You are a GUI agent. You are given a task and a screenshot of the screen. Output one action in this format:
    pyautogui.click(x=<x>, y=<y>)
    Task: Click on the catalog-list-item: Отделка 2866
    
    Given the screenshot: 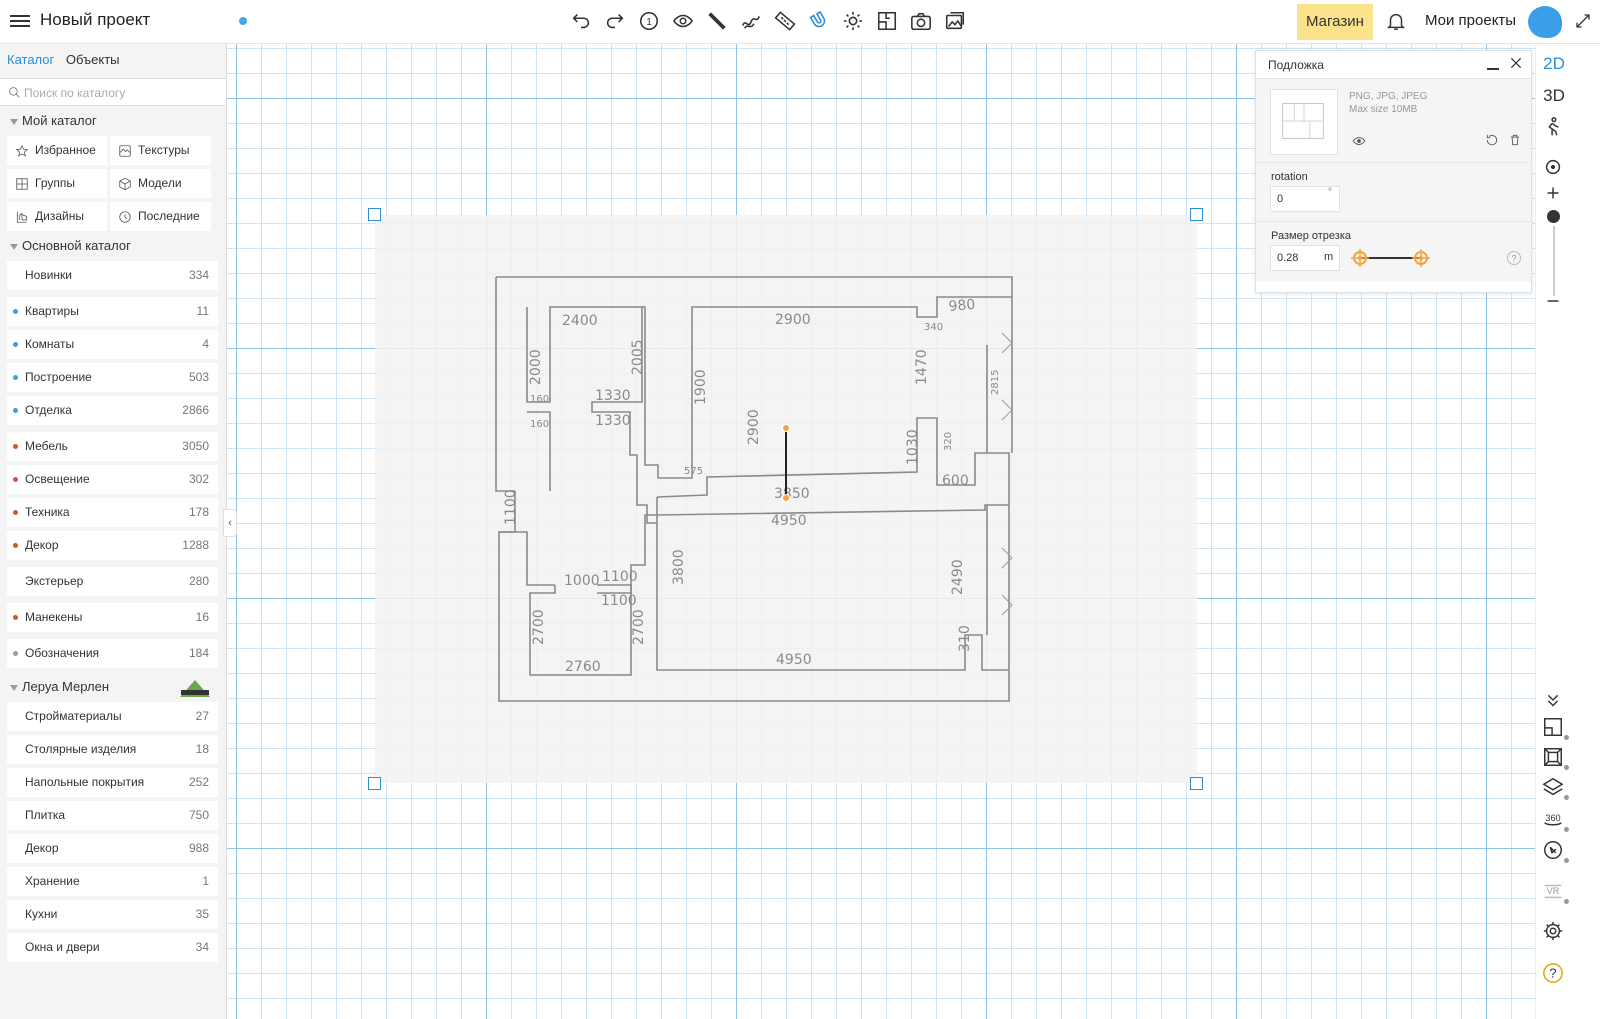 What is the action you would take?
    pyautogui.click(x=112, y=410)
    